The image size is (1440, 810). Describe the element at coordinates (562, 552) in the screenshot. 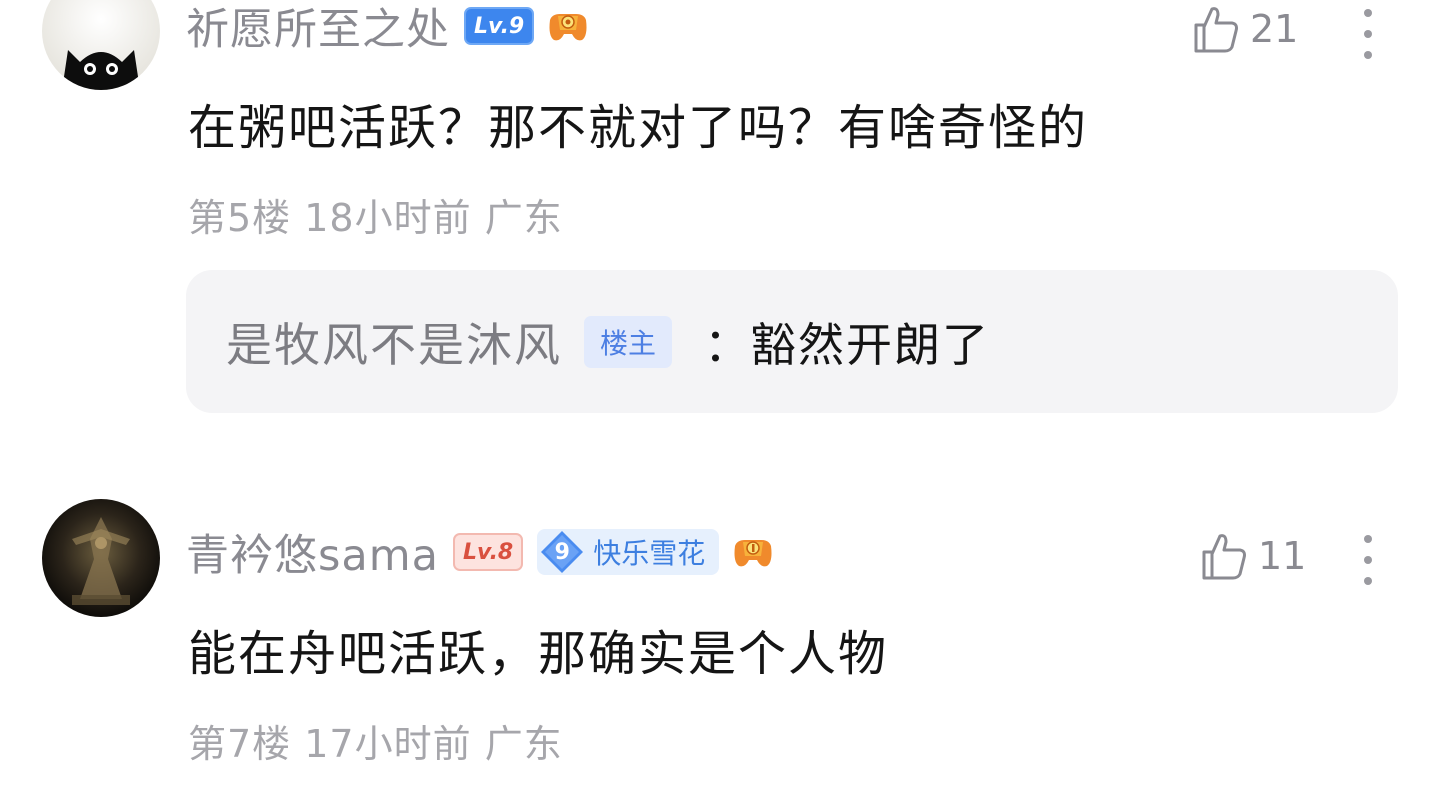

I see `fan-level-diamond: 9` at that location.